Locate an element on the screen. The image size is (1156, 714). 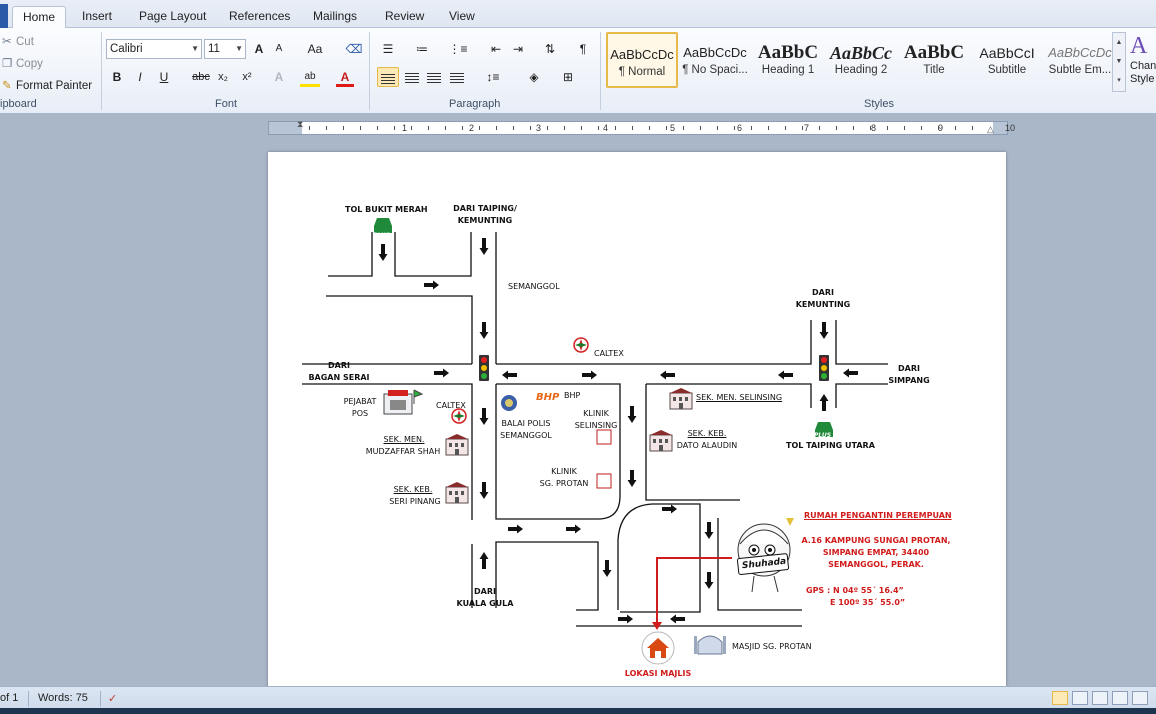
map-label: BHP is located at coordinates (572, 395).